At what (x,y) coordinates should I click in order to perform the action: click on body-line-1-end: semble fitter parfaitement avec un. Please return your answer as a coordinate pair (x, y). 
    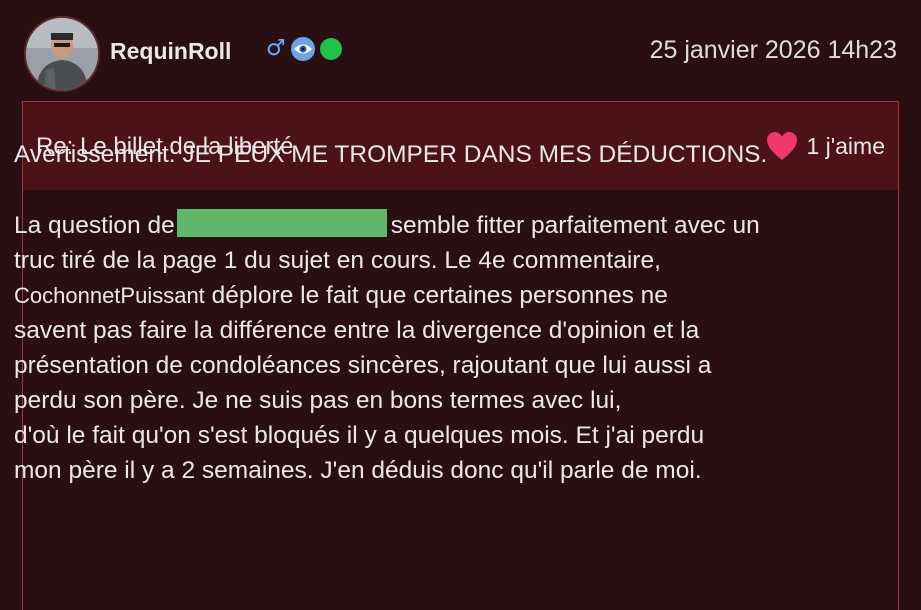
    Looking at the image, I should click on (575, 225).